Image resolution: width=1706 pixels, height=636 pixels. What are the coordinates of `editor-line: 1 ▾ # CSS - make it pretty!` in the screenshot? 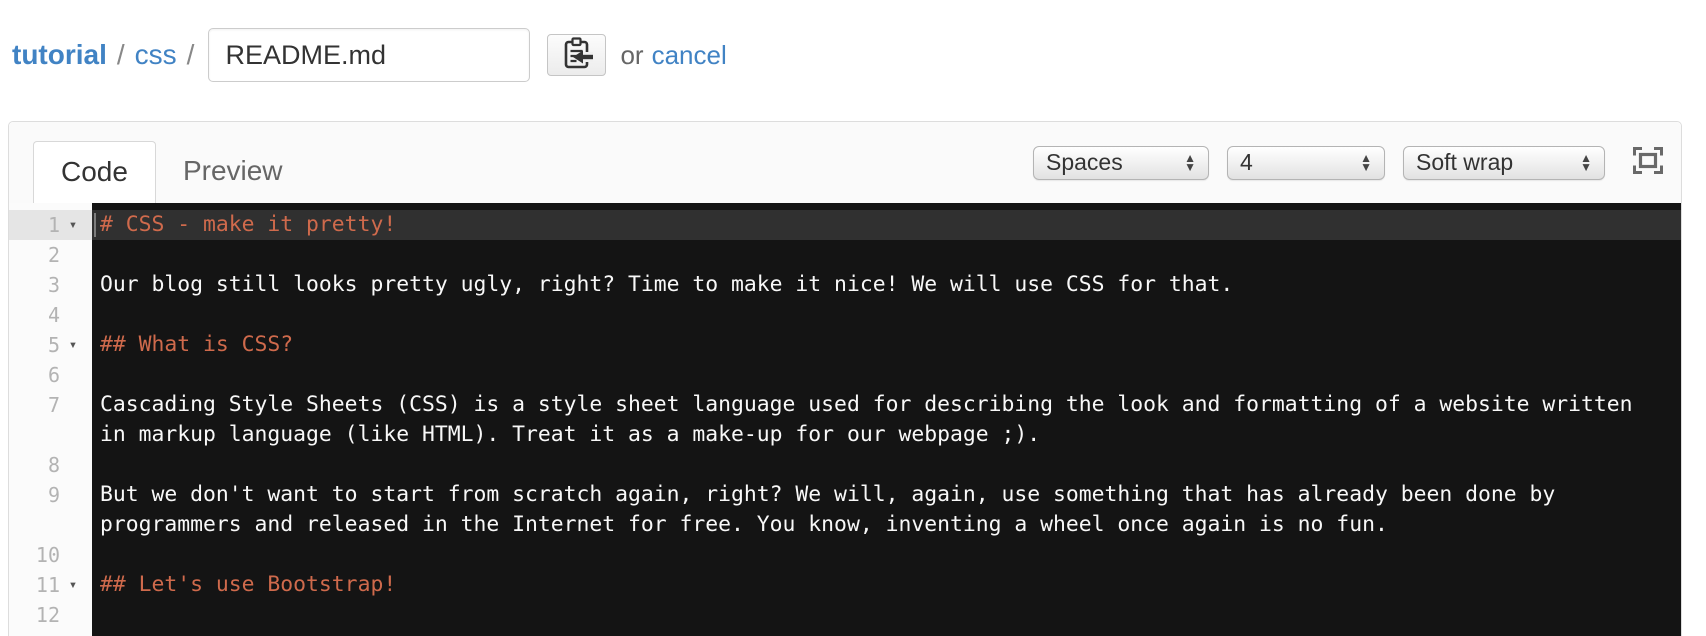 It's located at (845, 225).